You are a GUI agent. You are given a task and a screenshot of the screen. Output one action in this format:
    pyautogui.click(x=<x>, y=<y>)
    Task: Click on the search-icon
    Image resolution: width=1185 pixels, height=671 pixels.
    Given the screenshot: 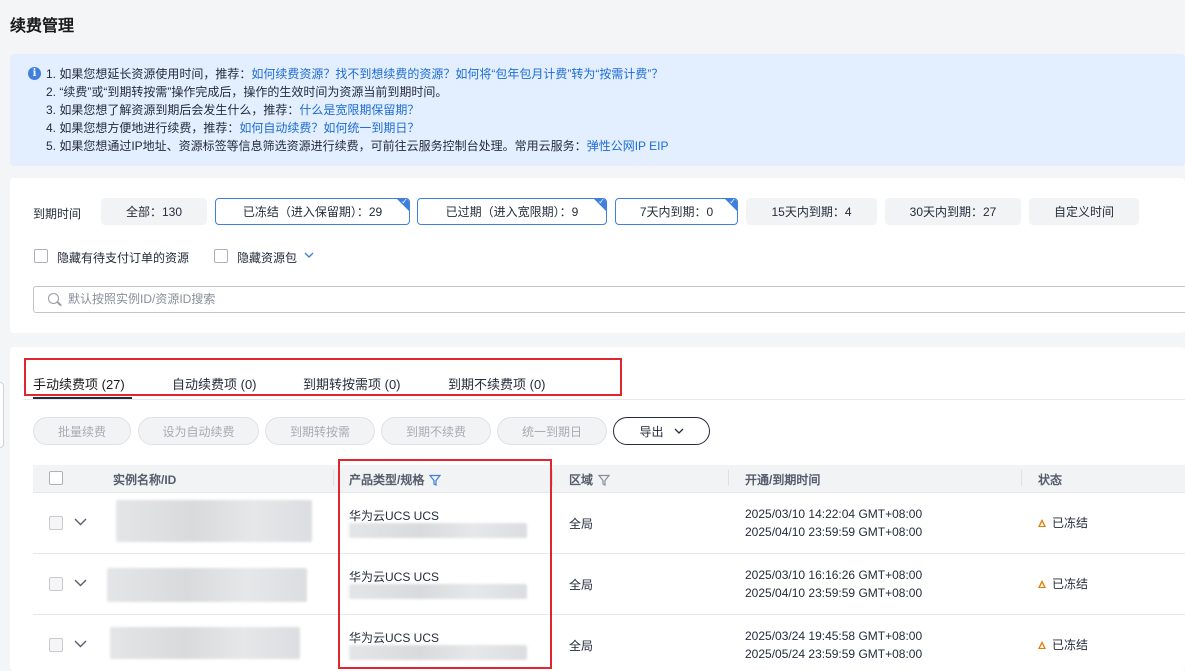 What is the action you would take?
    pyautogui.click(x=53, y=298)
    